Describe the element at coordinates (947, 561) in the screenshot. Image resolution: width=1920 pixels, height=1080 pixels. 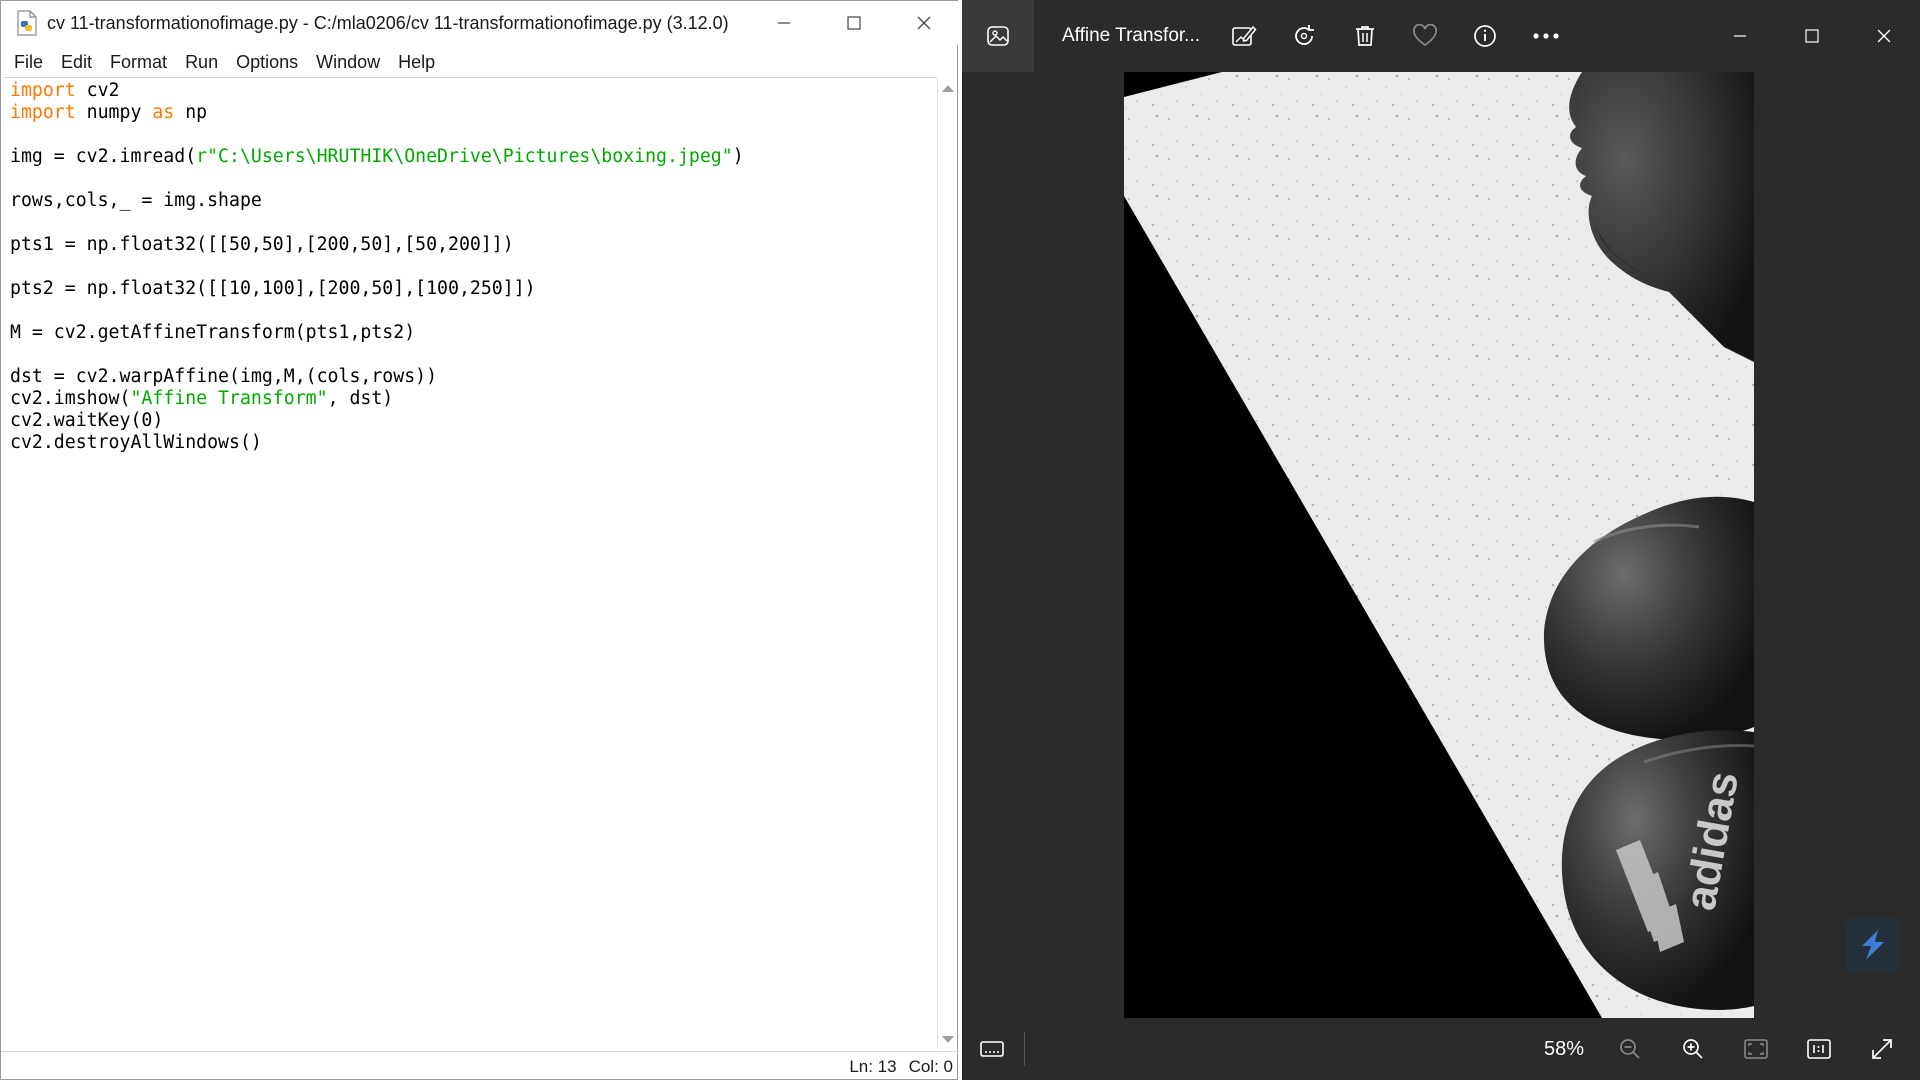
I see `scrollbar-thumb` at that location.